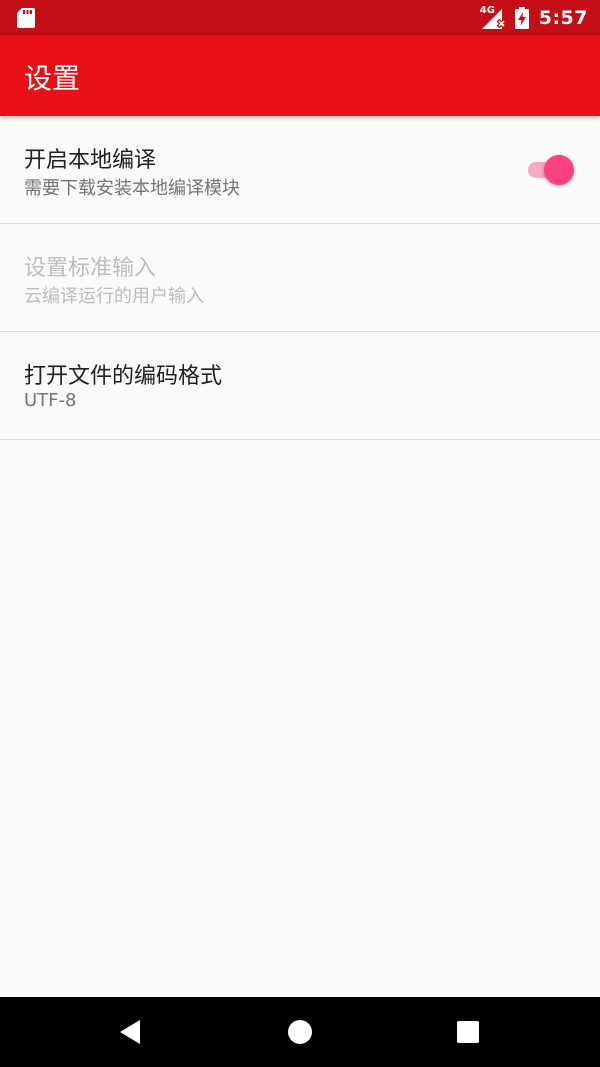 The width and height of the screenshot is (600, 1067). I want to click on network-indicator: 4G, so click(493, 17).